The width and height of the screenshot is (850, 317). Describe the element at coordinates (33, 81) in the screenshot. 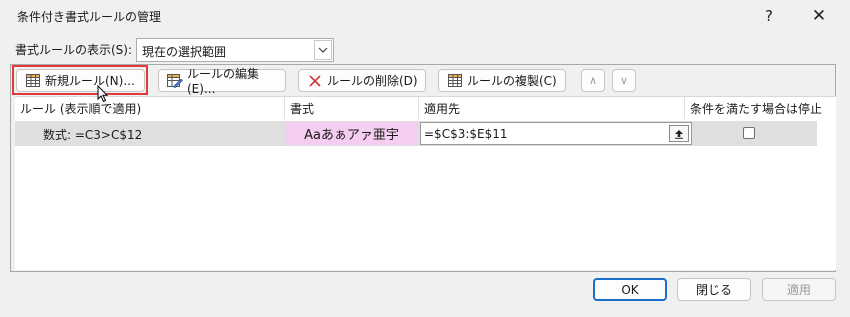

I see `table-new-icon` at that location.